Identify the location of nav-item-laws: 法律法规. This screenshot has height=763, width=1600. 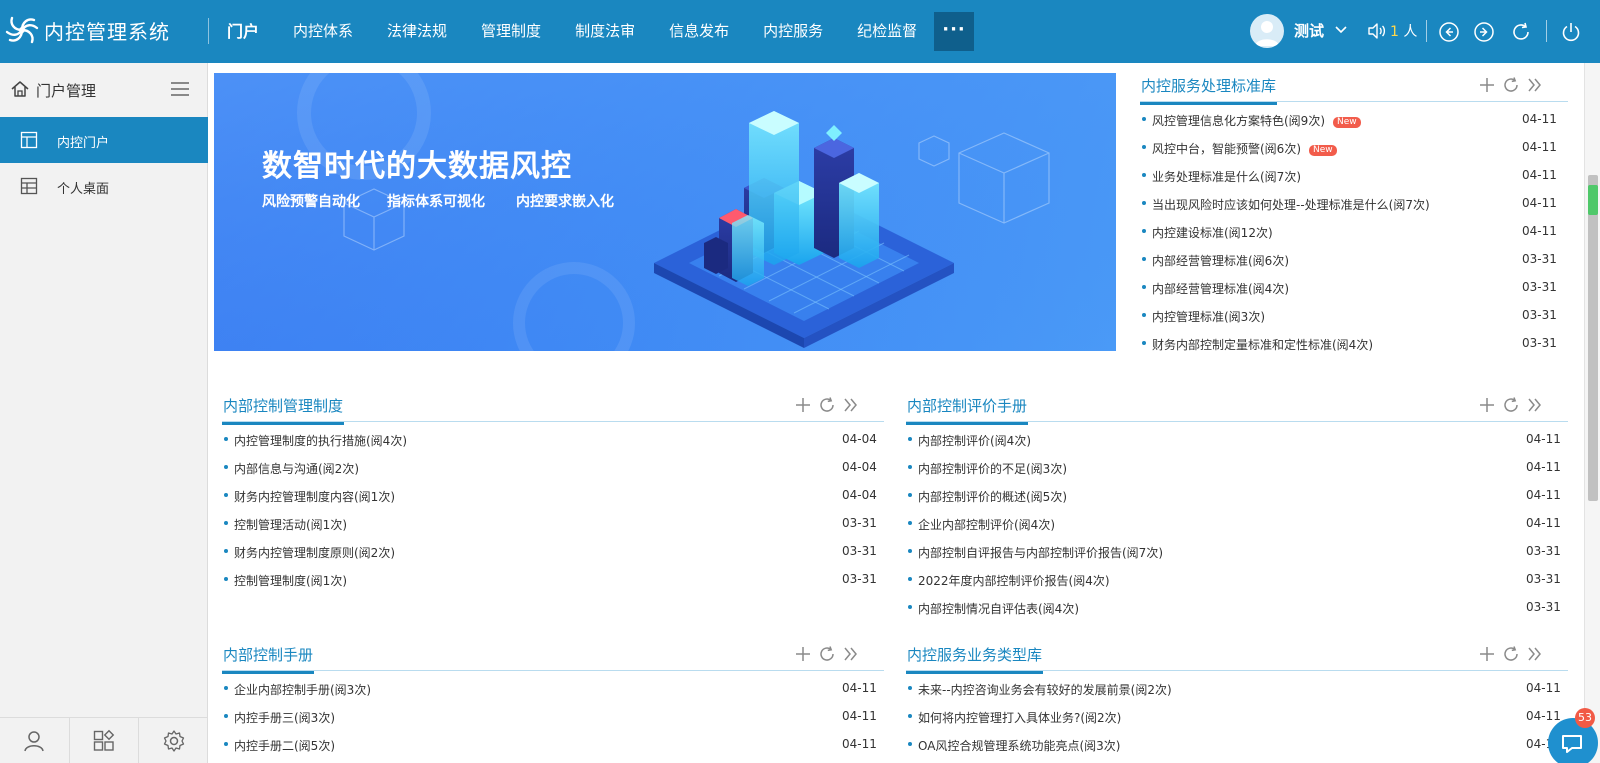
(417, 31).